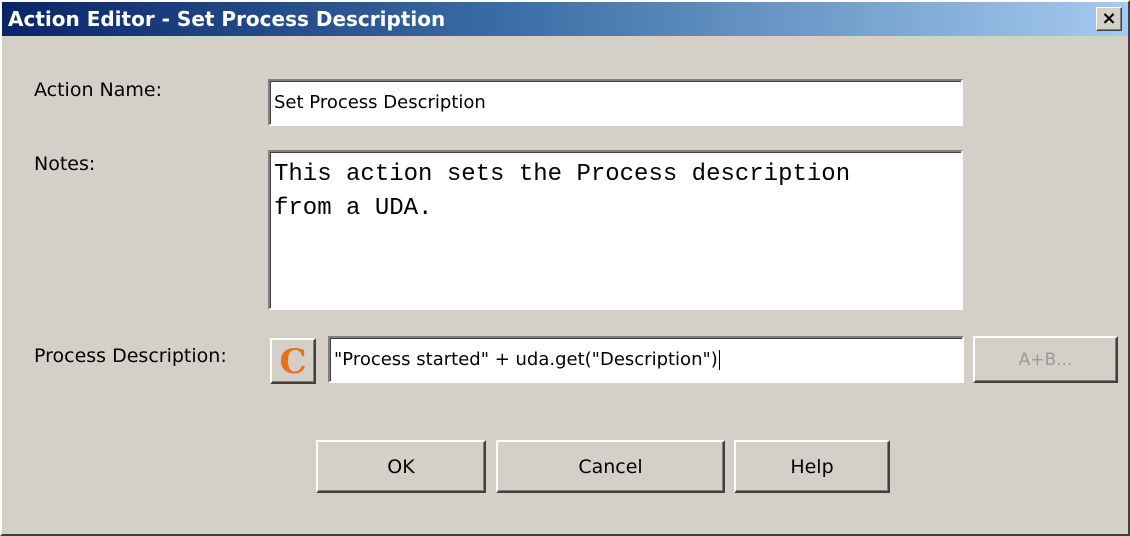 This screenshot has width=1130, height=536. I want to click on help-button: Help, so click(812, 466).